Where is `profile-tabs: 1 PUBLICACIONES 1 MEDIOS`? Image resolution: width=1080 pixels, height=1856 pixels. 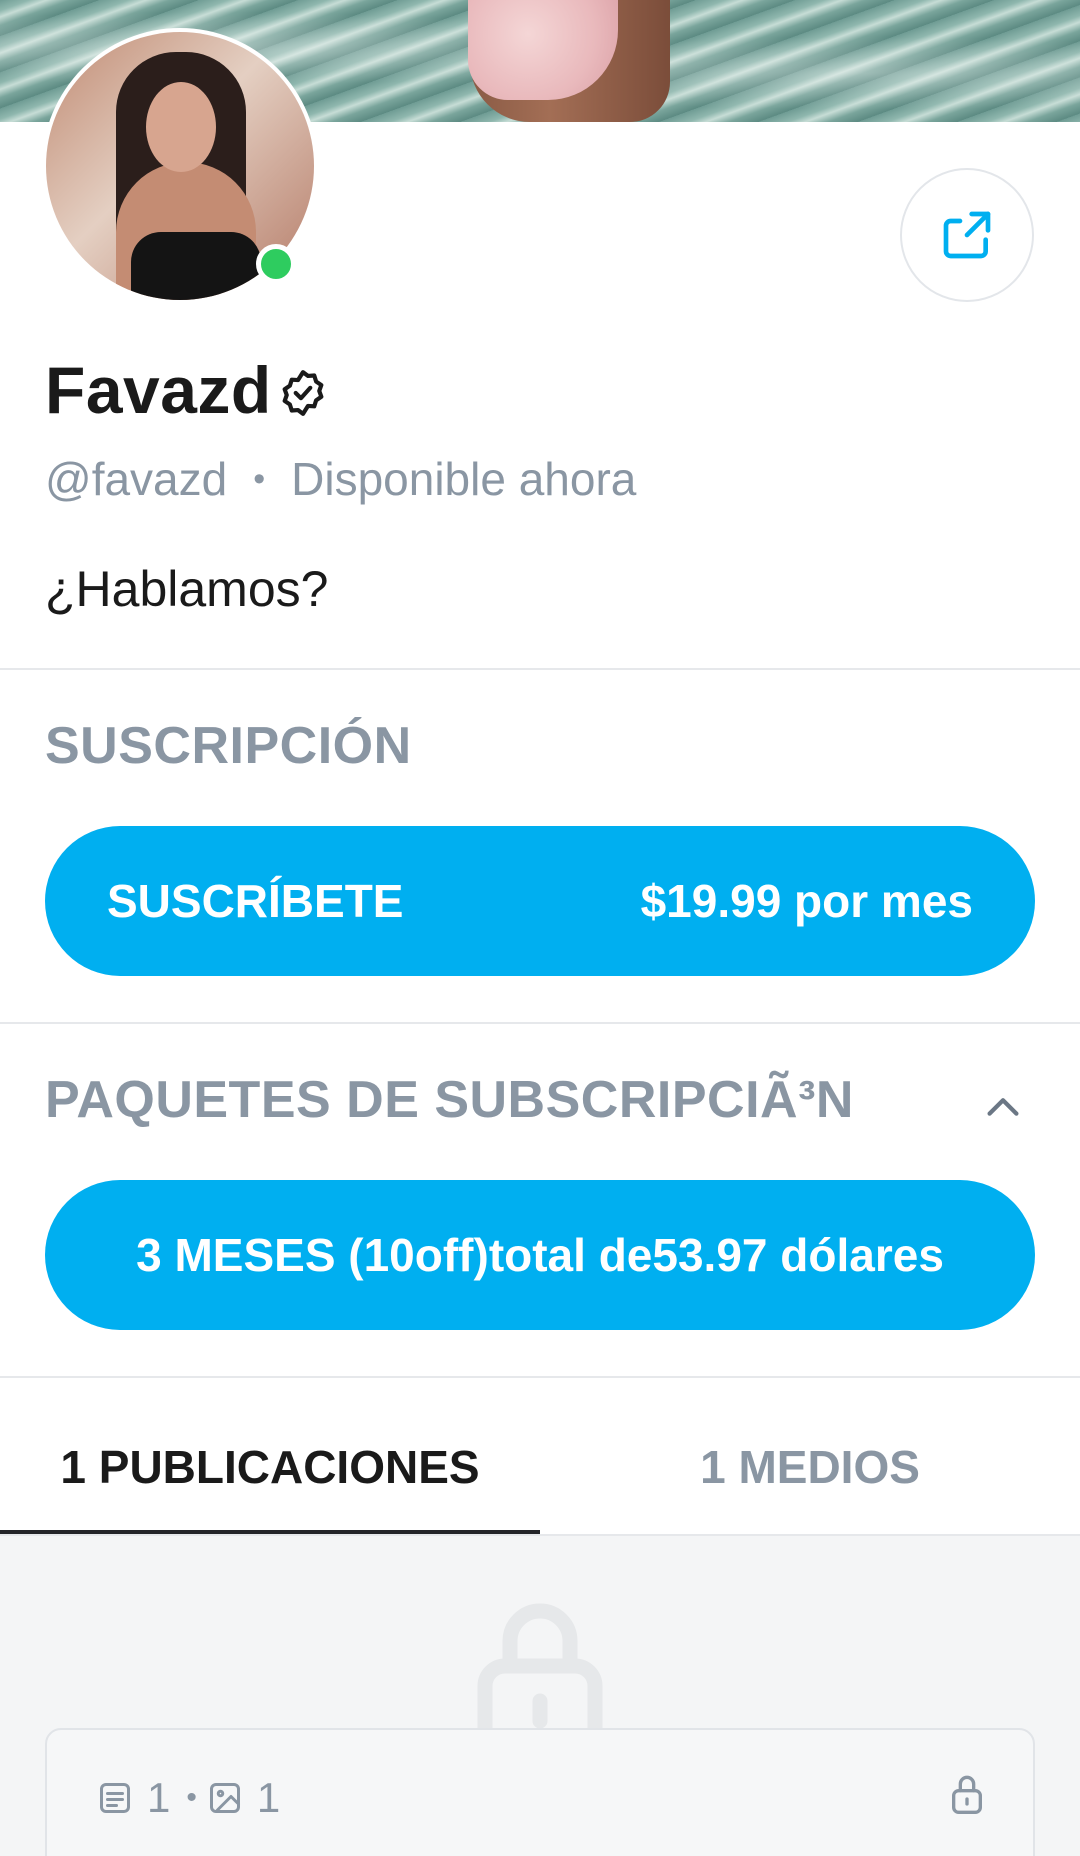
profile-tabs: 1 PUBLICACIONES 1 MEDIOS is located at coordinates (540, 1467).